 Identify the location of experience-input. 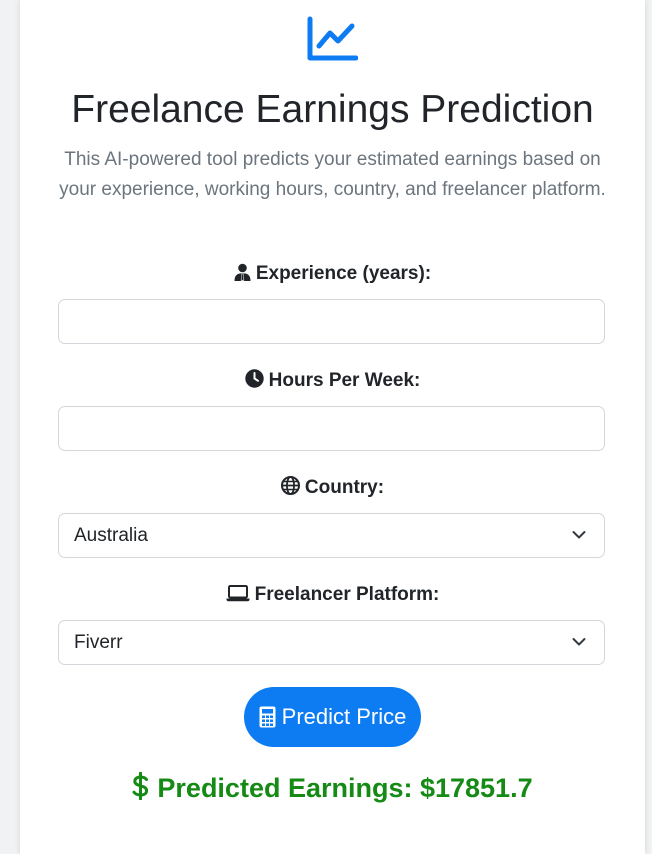
(331, 321).